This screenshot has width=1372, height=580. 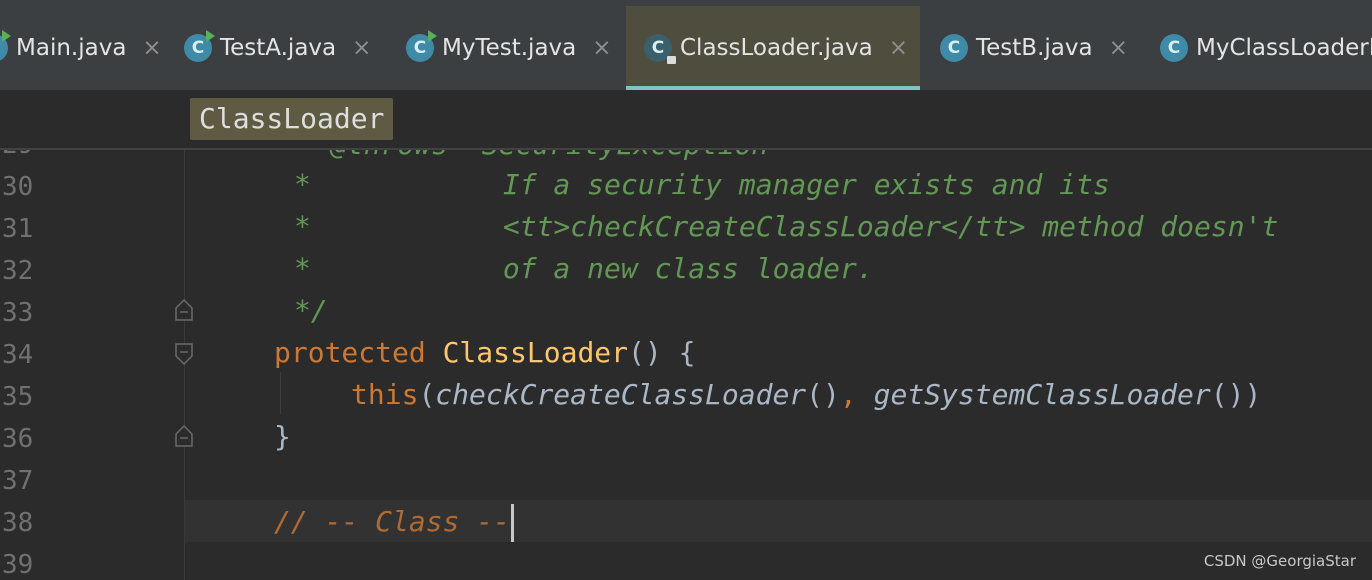 I want to click on tab-myclassloader: C MyClassLoaderE, so click(x=1266, y=48).